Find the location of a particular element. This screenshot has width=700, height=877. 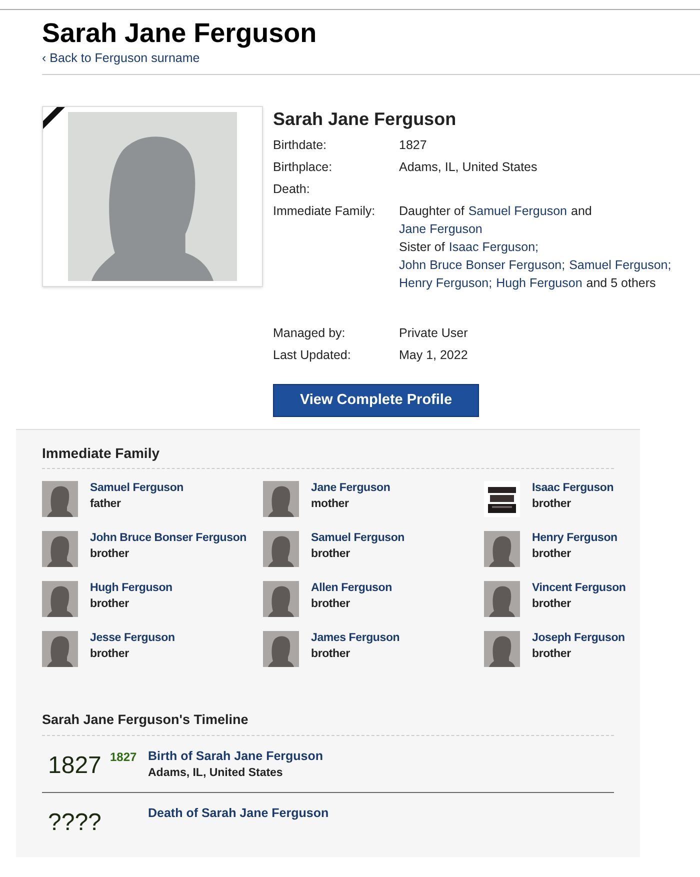

relative-name: Henry Ferguson is located at coordinates (575, 538).